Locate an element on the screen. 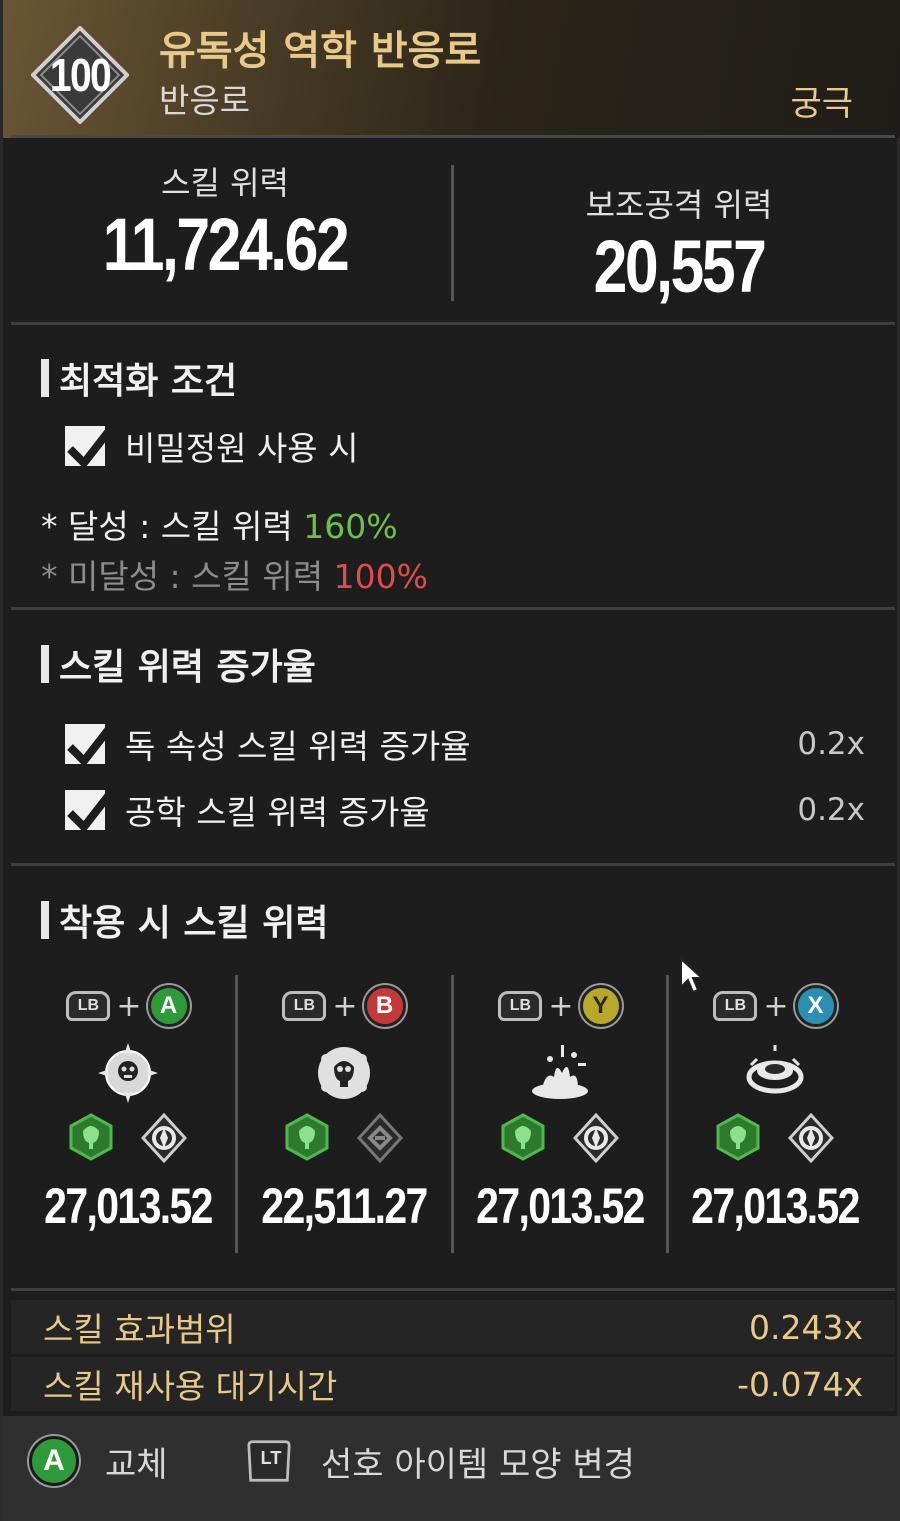 The height and width of the screenshot is (1521, 900). ring-skill-icon is located at coordinates (775, 1069).